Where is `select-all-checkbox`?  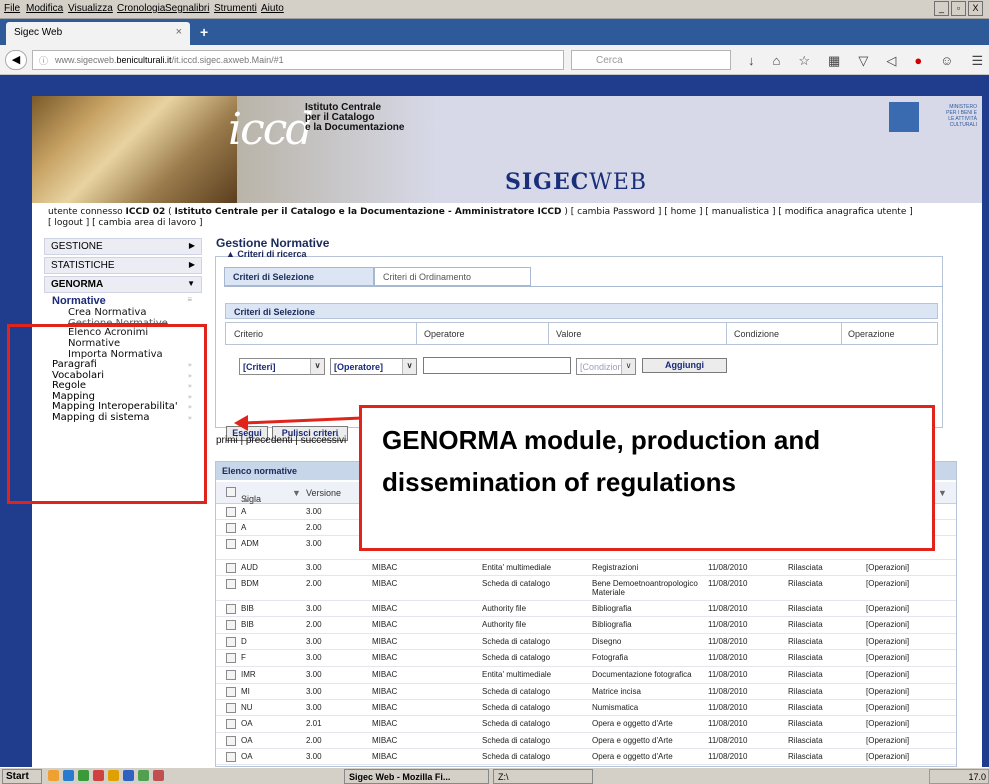 select-all-checkbox is located at coordinates (231, 492).